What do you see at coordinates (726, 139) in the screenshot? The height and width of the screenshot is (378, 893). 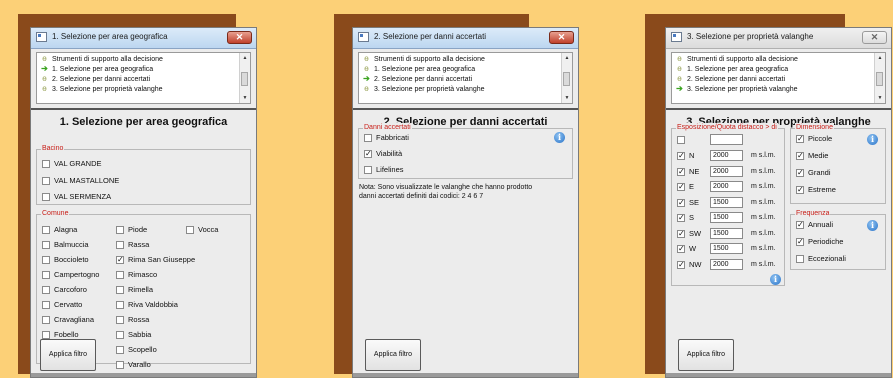 I see `quota-all-input` at bounding box center [726, 139].